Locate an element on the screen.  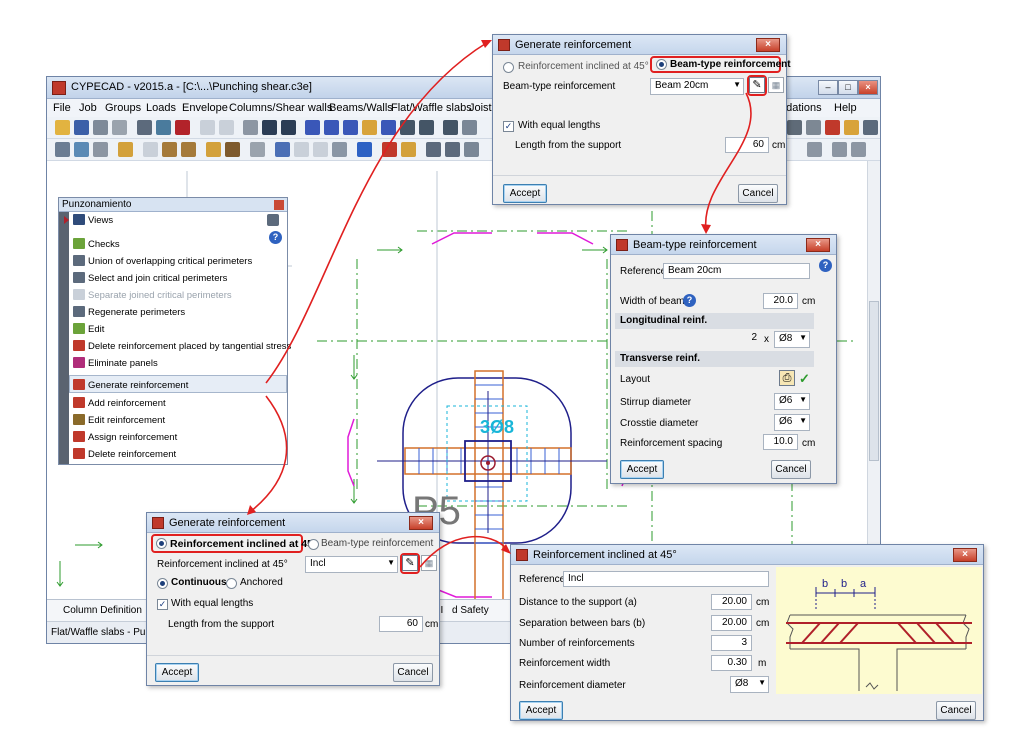
minimize-button: – is located at coordinates (828, 87).